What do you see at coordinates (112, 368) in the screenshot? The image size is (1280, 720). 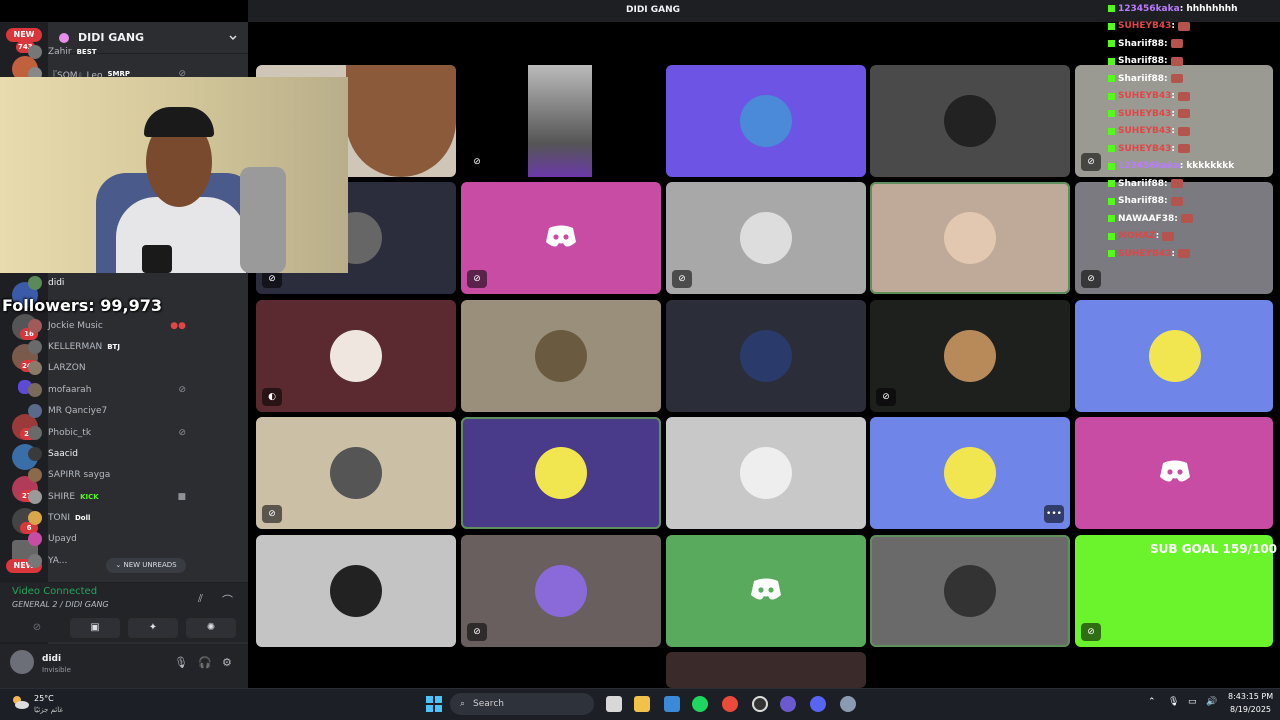 I see `member-item: LARZON` at bounding box center [112, 368].